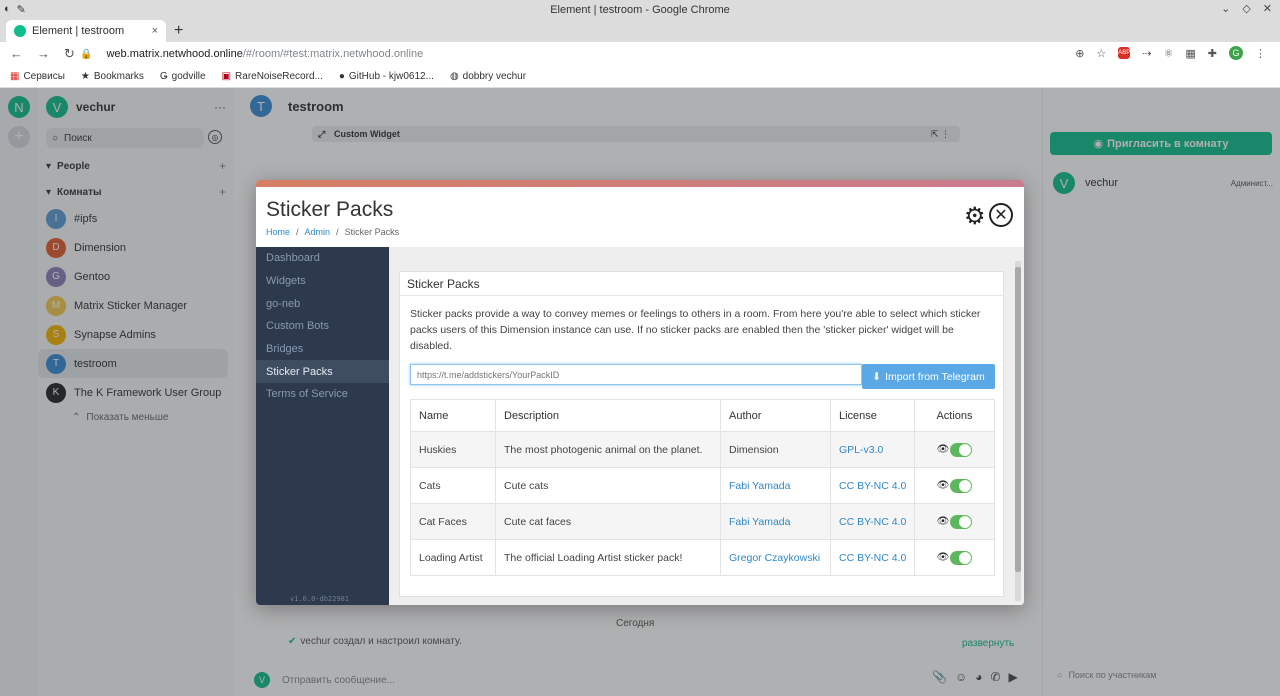 The width and height of the screenshot is (1280, 696). Describe the element at coordinates (278, 232) in the screenshot. I see `breadcrumb-home: Home` at that location.